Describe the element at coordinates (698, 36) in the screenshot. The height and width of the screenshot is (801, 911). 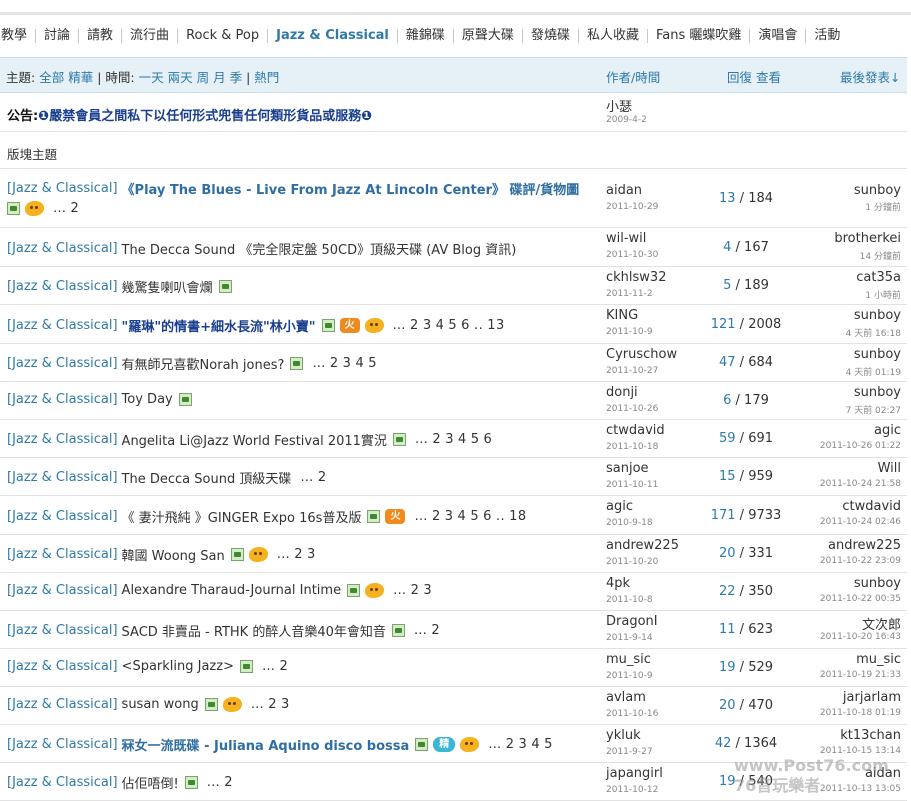
I see `category-tab: Fans 曬蝶吹雞` at that location.